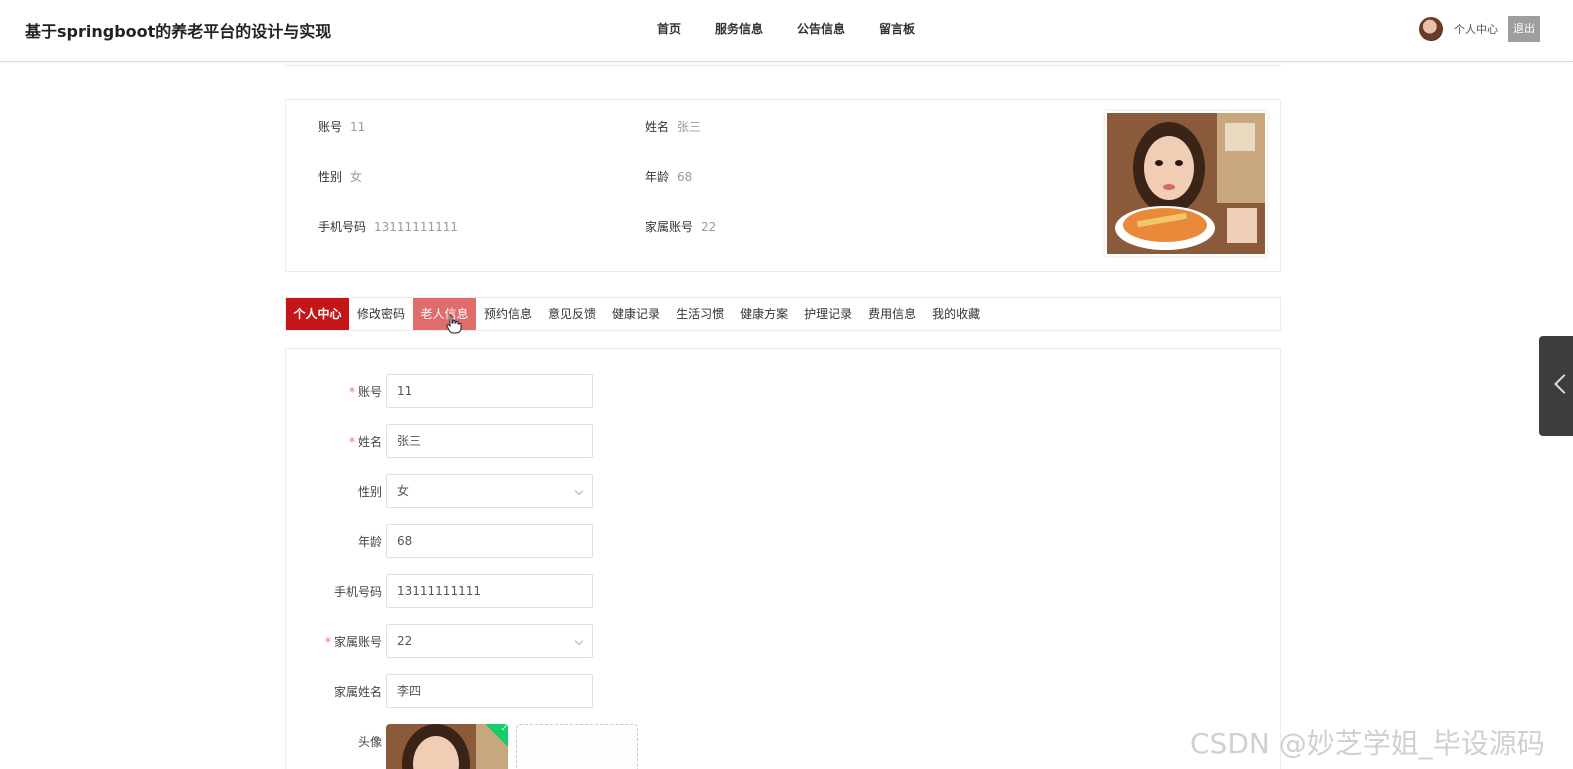  Describe the element at coordinates (669, 177) in the screenshot. I see `info-age: 年龄 68` at that location.